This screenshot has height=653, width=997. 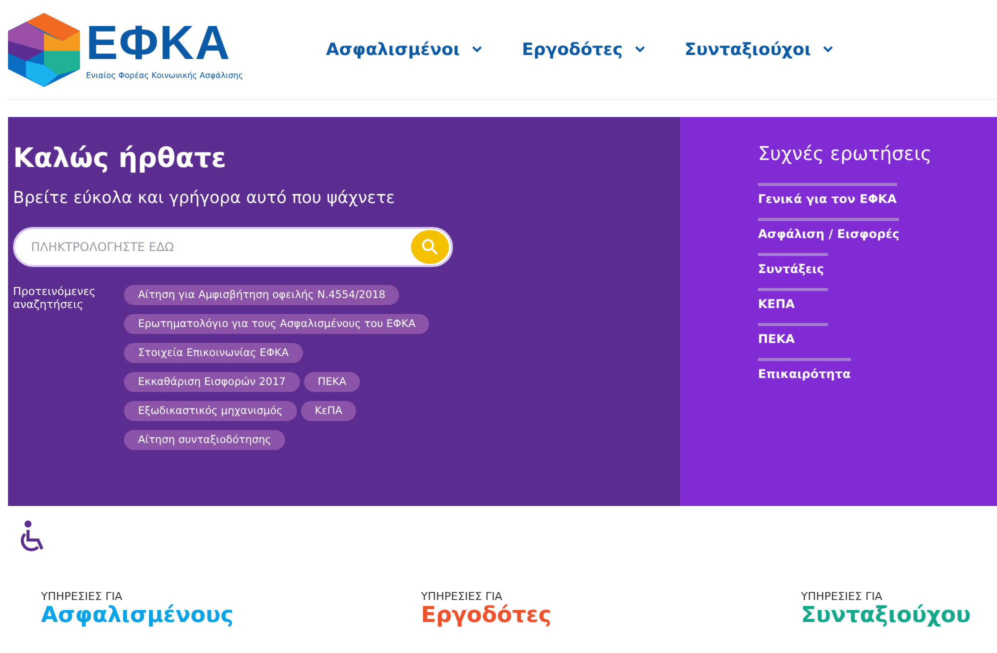 I want to click on faq-link: ΠΕΚΑ, so click(x=793, y=334).